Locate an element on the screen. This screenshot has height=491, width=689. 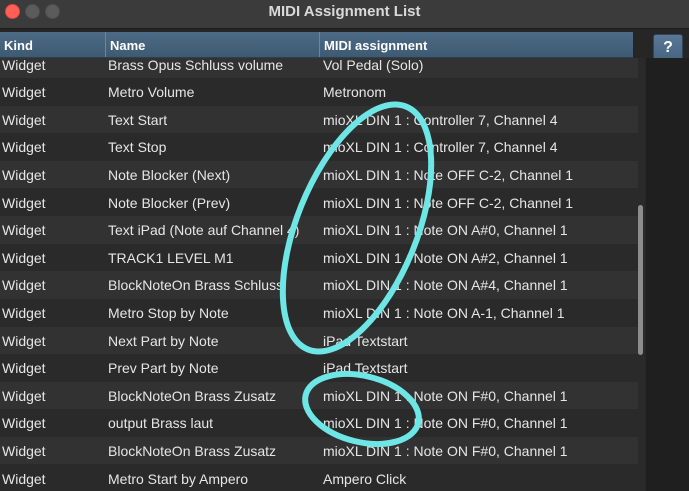
table-row: Widget Next Part by Note iPad Textstart is located at coordinates (319, 340).